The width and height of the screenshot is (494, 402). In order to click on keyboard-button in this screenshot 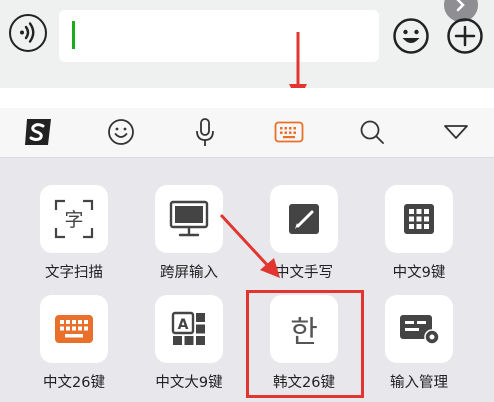, I will do `click(289, 132)`.